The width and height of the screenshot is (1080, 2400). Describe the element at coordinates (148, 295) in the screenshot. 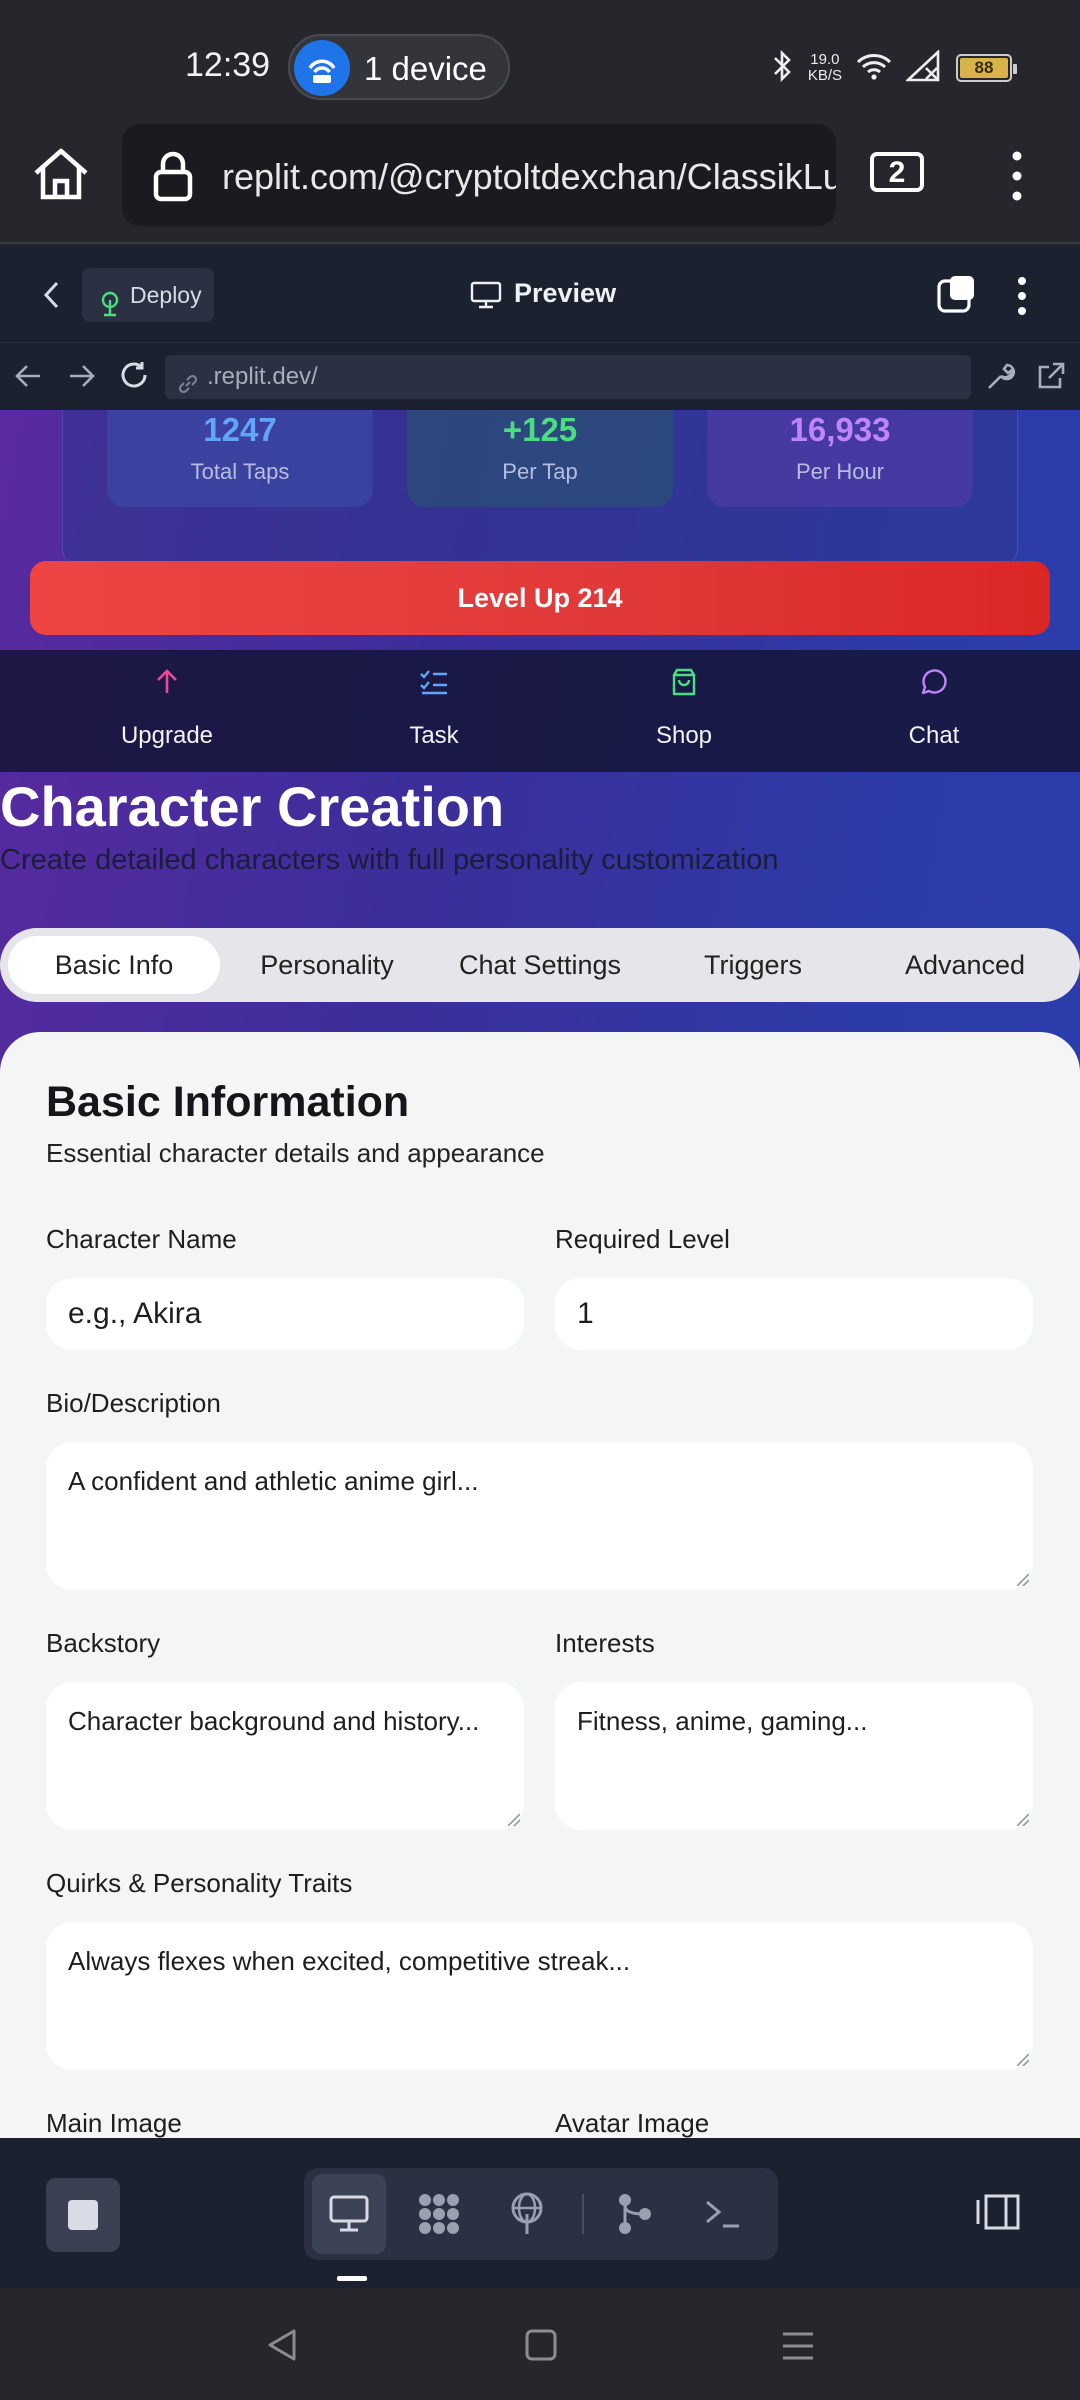

I see `deploy-button: Deploy` at that location.